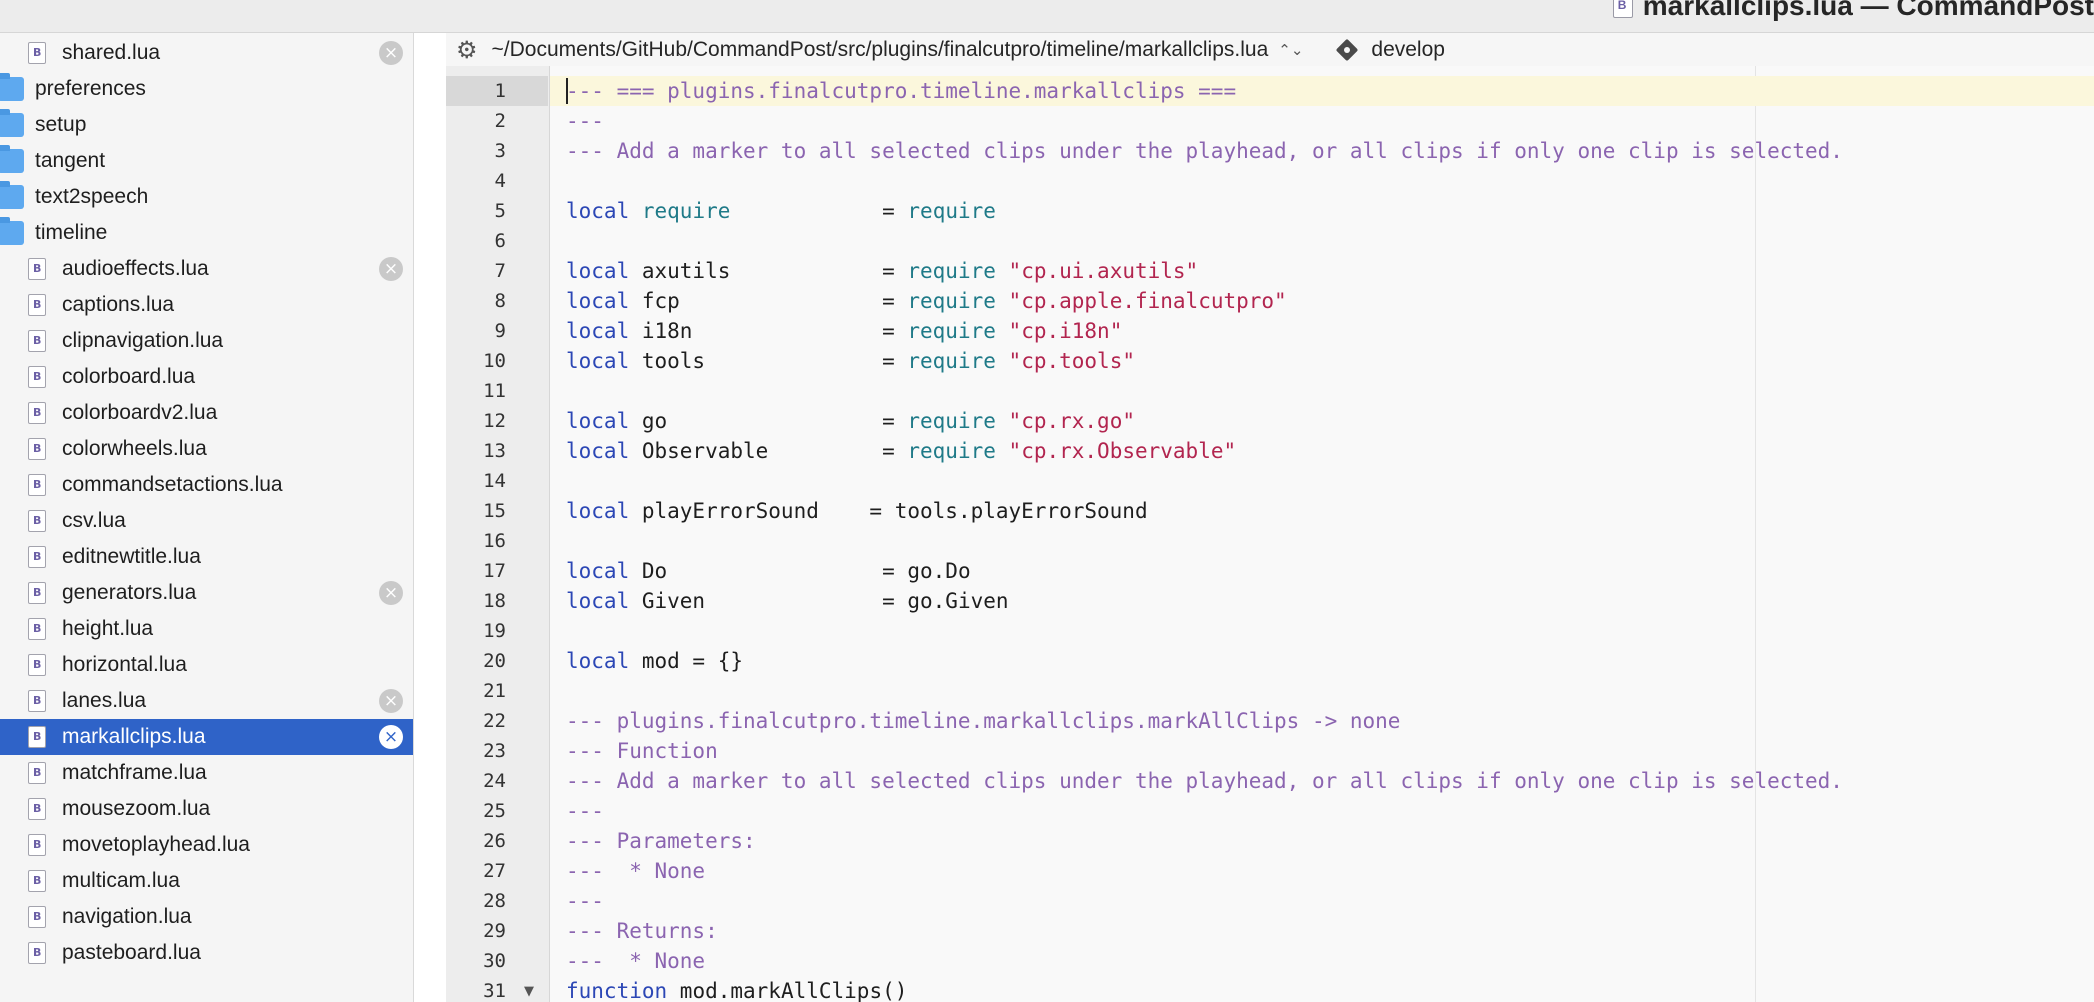 This screenshot has width=2094, height=1002. What do you see at coordinates (206, 341) in the screenshot?
I see `sidebar-file: clipnavigation.lua` at bounding box center [206, 341].